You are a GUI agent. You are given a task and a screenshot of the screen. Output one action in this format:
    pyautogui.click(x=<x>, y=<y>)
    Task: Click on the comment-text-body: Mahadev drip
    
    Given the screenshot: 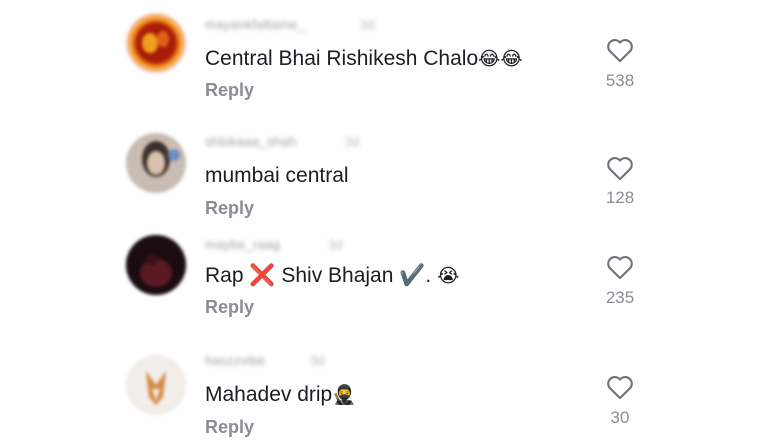 What is the action you would take?
    pyautogui.click(x=269, y=394)
    